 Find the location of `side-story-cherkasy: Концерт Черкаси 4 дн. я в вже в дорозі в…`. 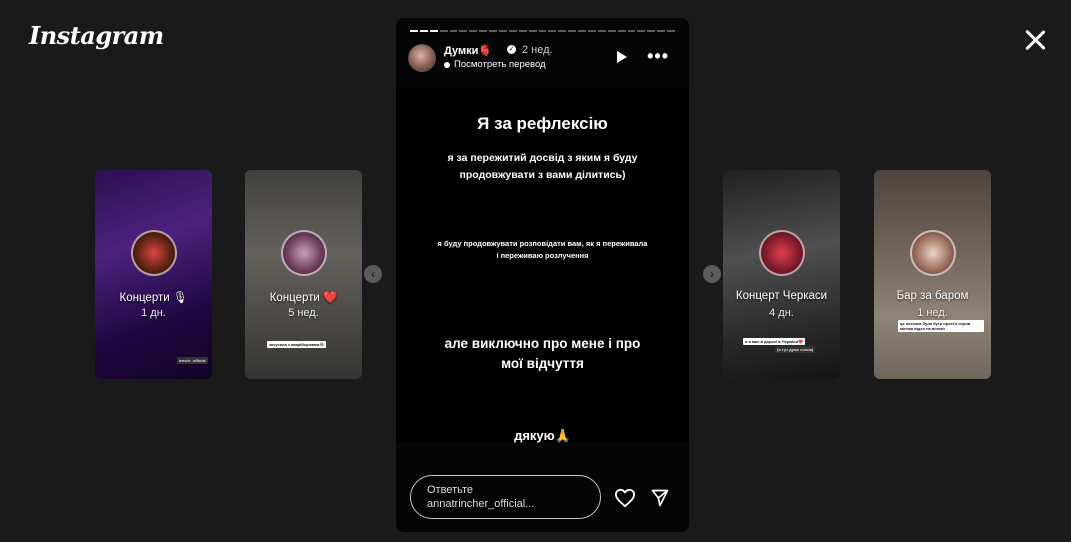

side-story-cherkasy: Концерт Черкаси 4 дн. я в вже в дорозі в… is located at coordinates (781, 274).